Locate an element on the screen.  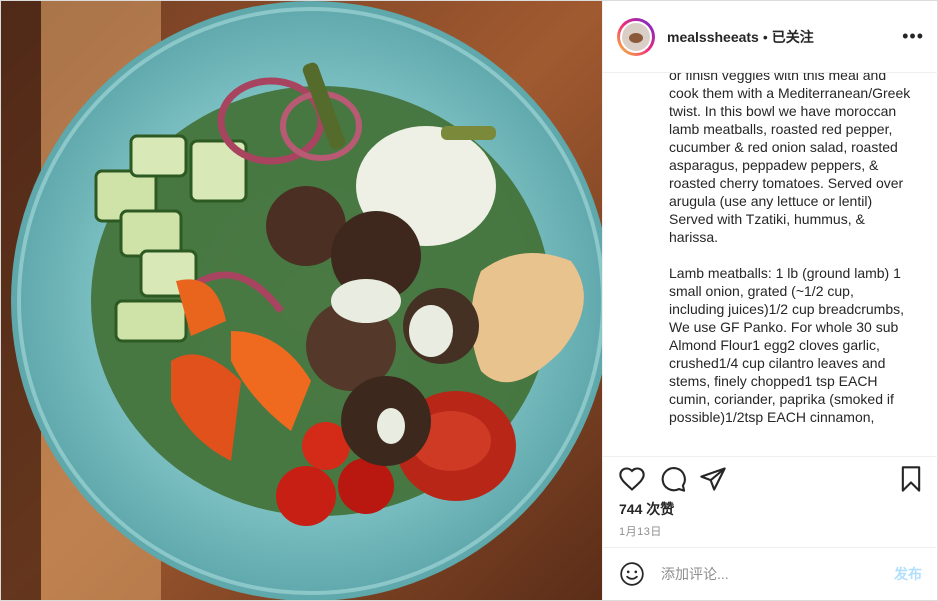
post-header: mealssheeats • 已关注 ••• is located at coordinates (770, 37).